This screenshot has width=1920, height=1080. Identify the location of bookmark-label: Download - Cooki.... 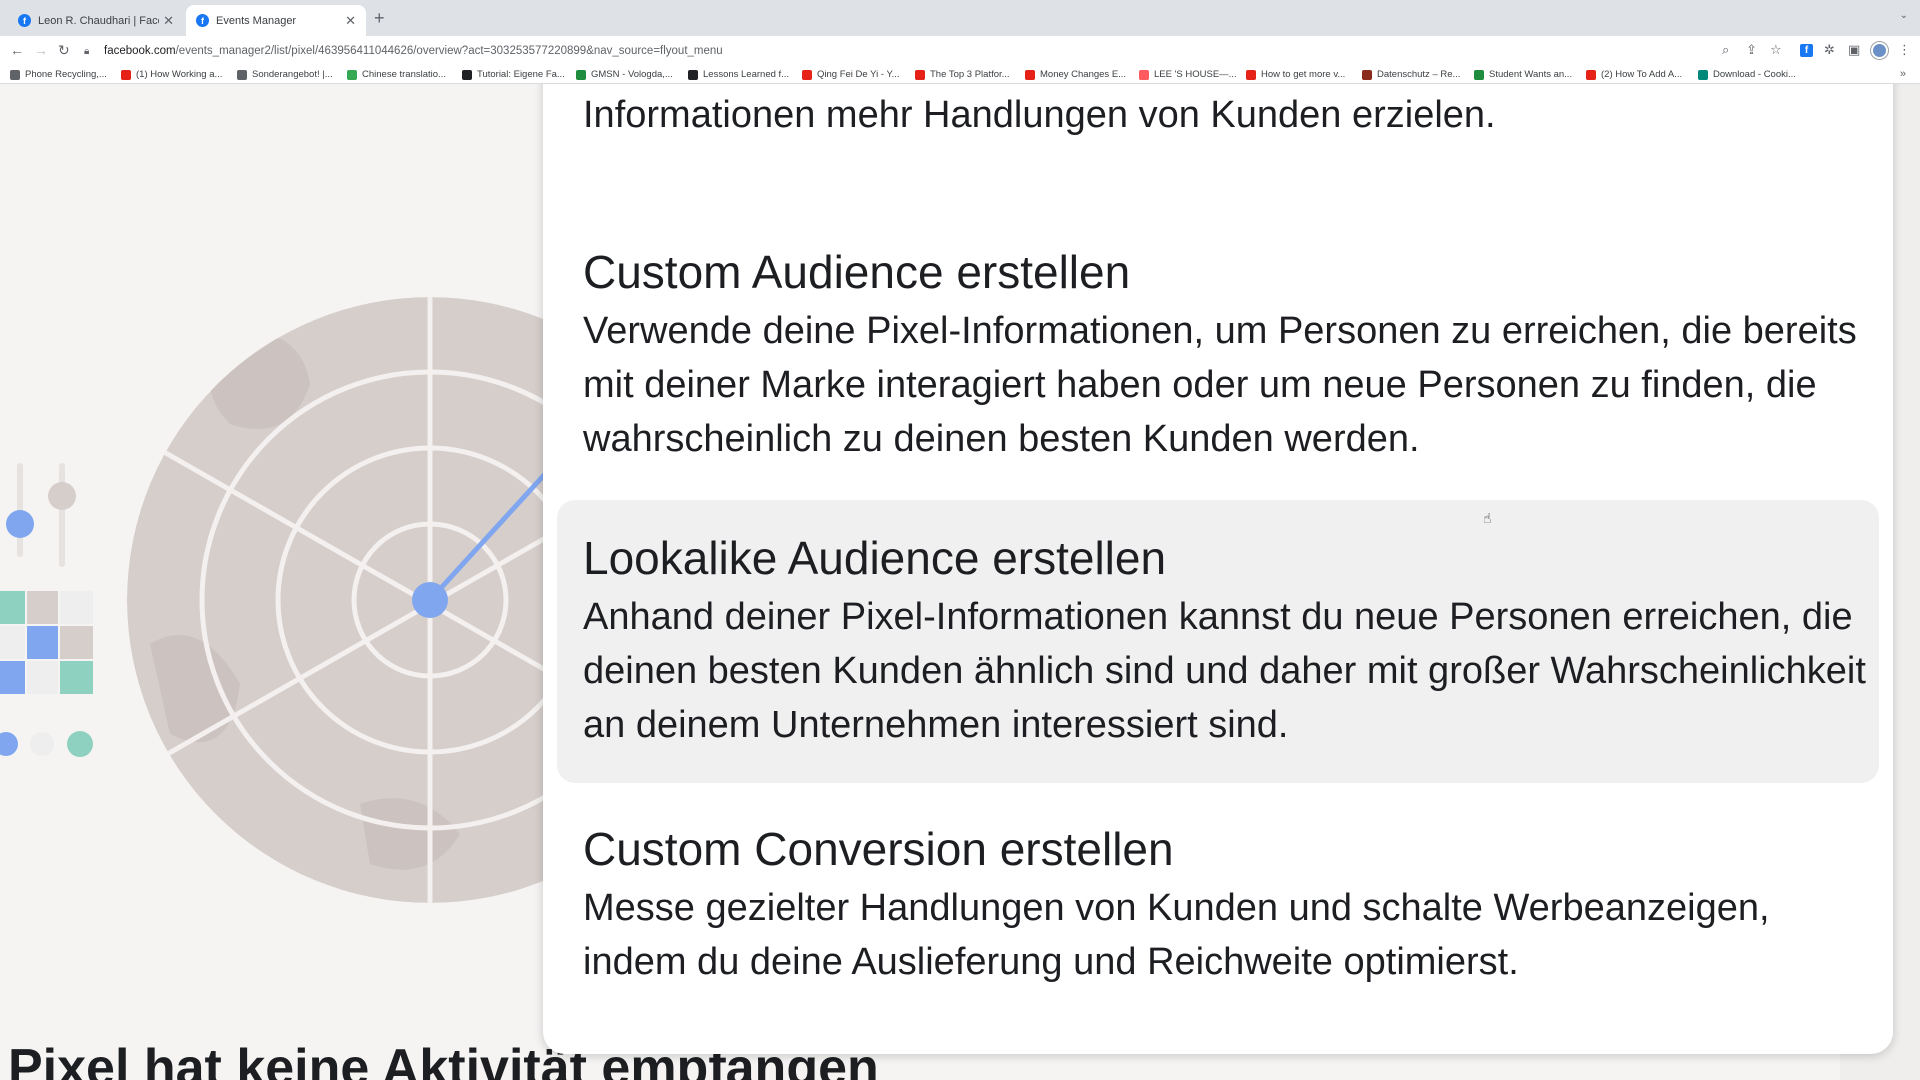
(1754, 74).